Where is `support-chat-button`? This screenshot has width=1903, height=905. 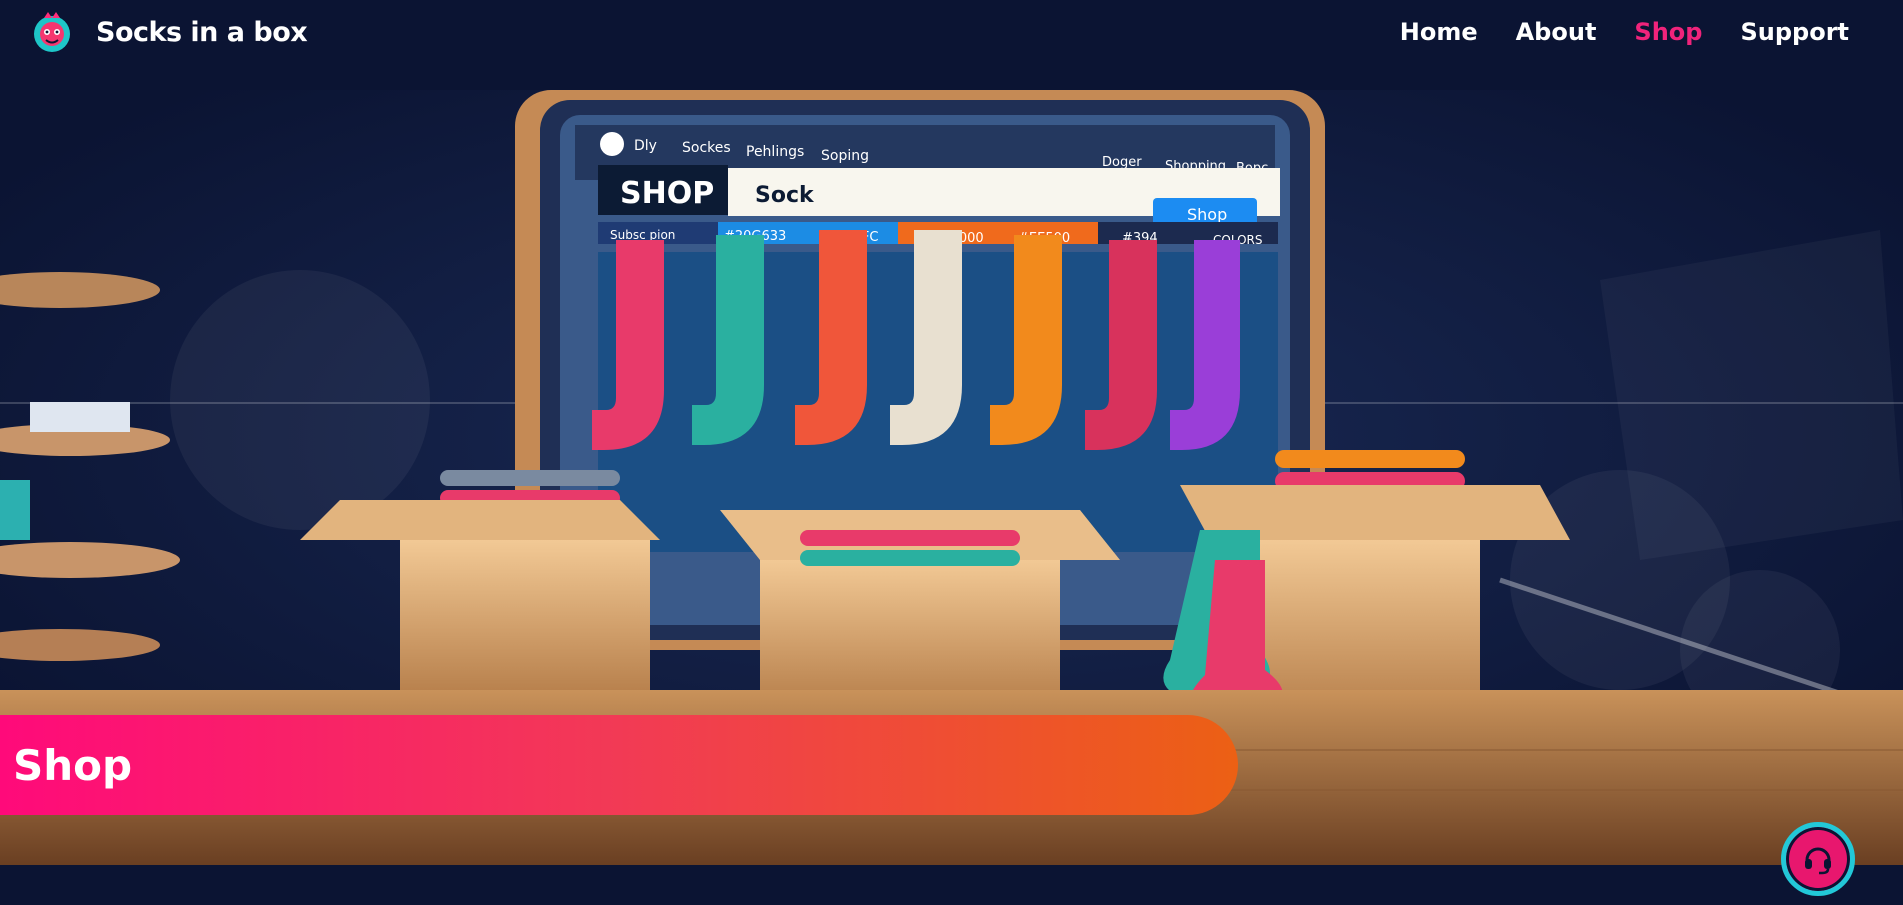 support-chat-button is located at coordinates (1818, 859).